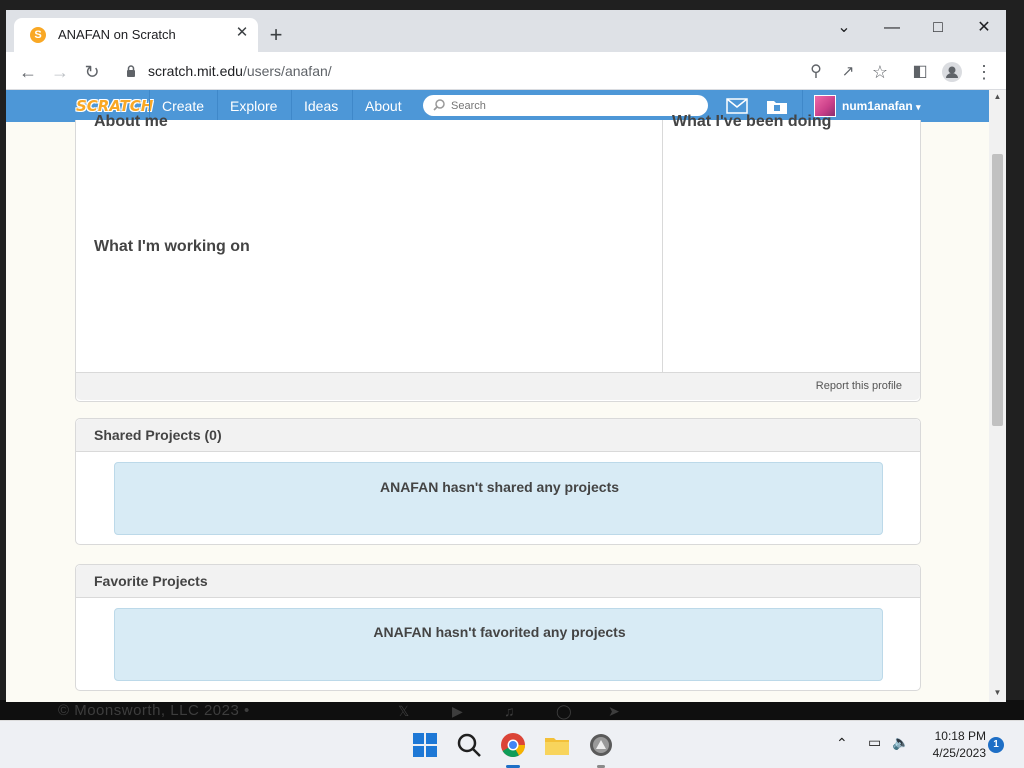 This screenshot has width=1024, height=768. Describe the element at coordinates (880, 72) in the screenshot. I see `bookmark-star-icon: ☆` at that location.